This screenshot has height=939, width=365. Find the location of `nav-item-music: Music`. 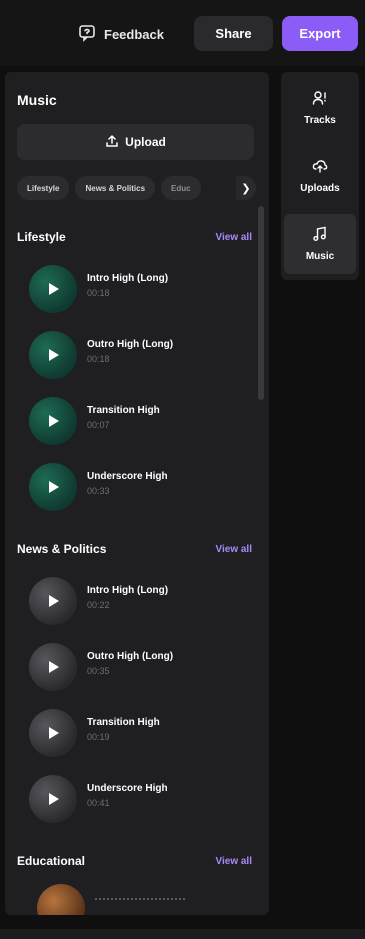

nav-item-music: Music is located at coordinates (320, 244).